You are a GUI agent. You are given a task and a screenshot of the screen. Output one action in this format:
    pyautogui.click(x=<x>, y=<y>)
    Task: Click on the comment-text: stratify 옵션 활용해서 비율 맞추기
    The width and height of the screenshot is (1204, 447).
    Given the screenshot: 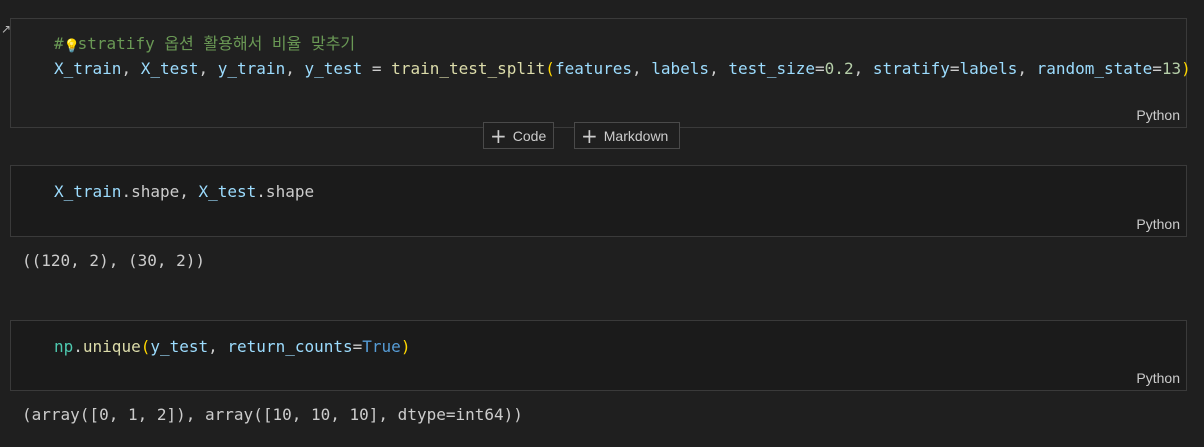 What is the action you would take?
    pyautogui.click(x=216, y=43)
    